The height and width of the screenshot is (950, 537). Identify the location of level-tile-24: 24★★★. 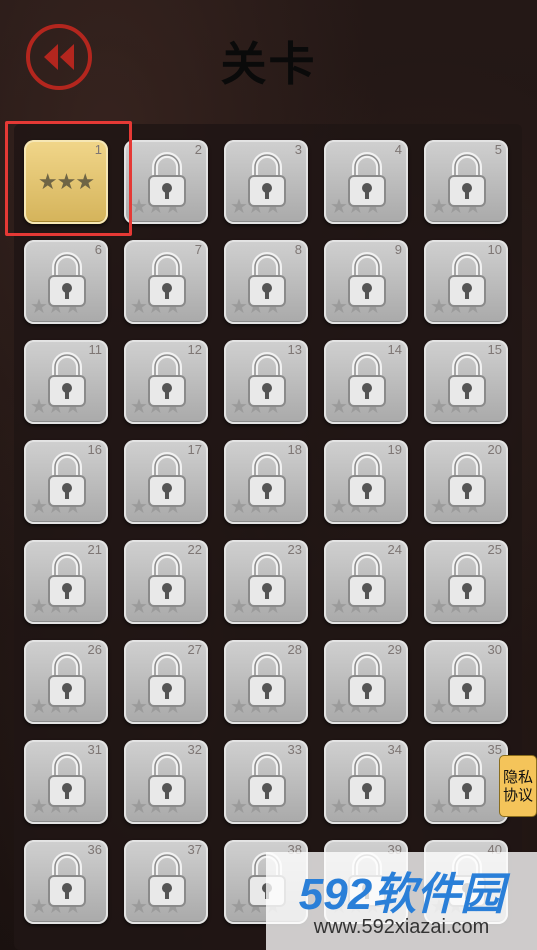
(366, 582).